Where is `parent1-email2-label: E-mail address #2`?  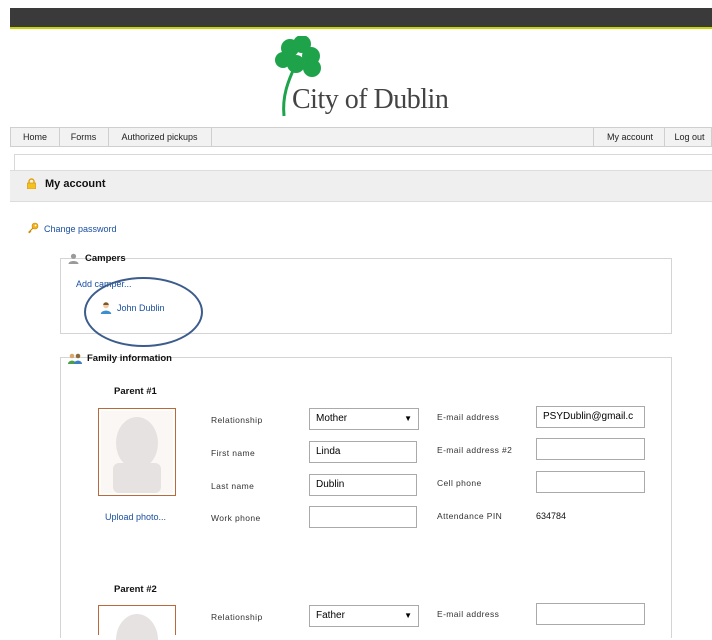
parent1-email2-label: E-mail address #2 is located at coordinates (475, 450).